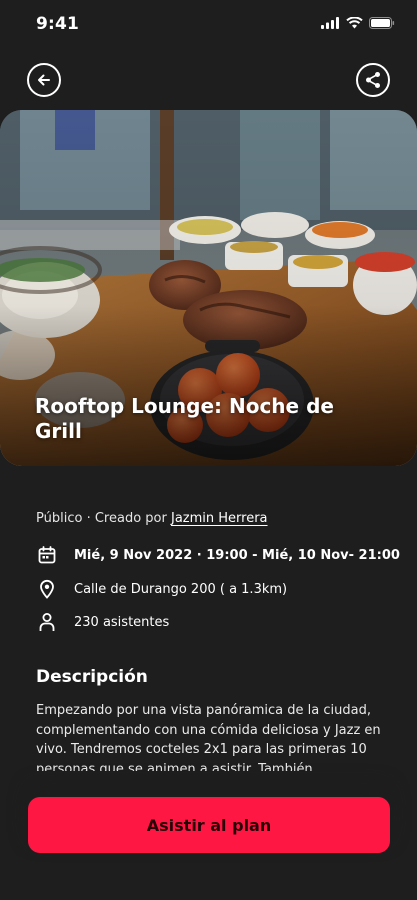 The image size is (417, 900). Describe the element at coordinates (47, 555) in the screenshot. I see `calendar-icon` at that location.